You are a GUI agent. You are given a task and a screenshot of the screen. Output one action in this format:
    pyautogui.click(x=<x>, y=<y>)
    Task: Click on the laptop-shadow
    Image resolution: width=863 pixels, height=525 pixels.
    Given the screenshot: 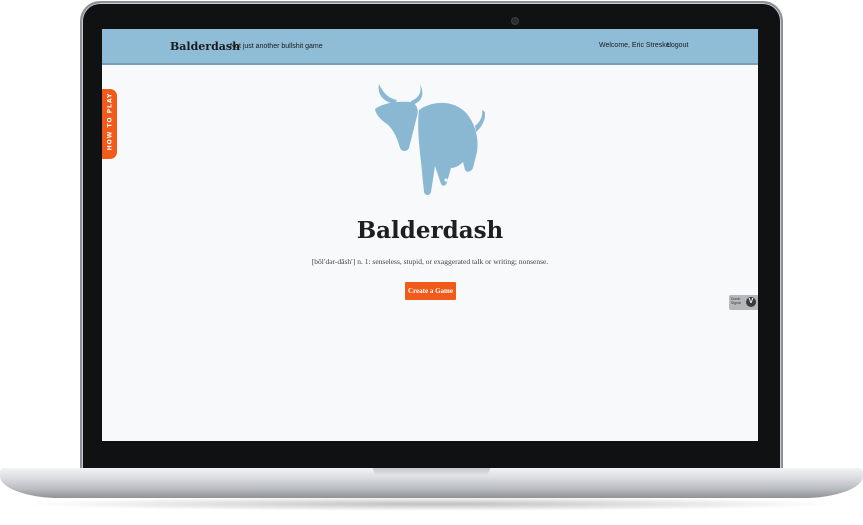 What is the action you would take?
    pyautogui.click(x=431, y=504)
    